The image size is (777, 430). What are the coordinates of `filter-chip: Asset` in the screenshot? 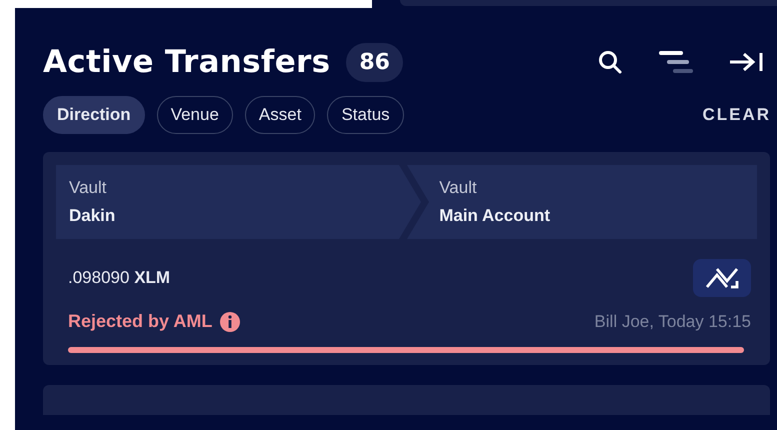 It's located at (280, 115).